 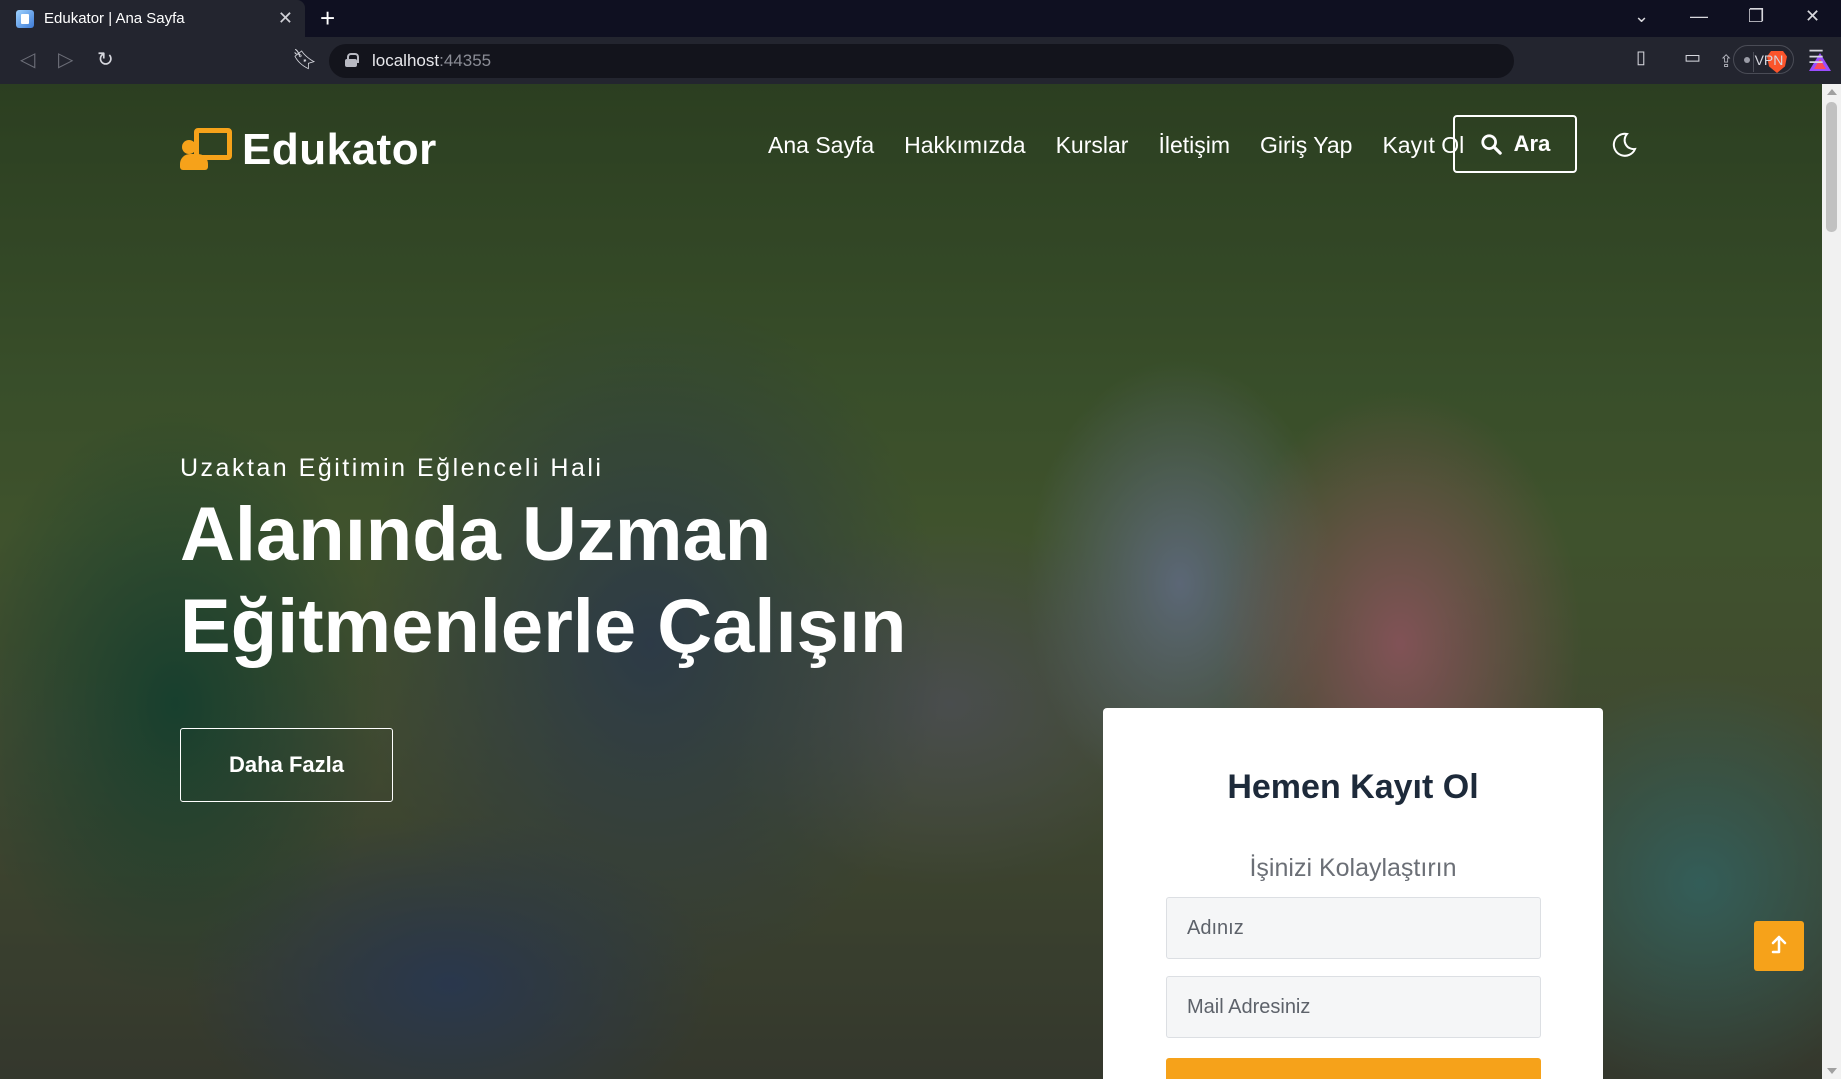 I want to click on restore-icon: ❐, so click(x=1756, y=16).